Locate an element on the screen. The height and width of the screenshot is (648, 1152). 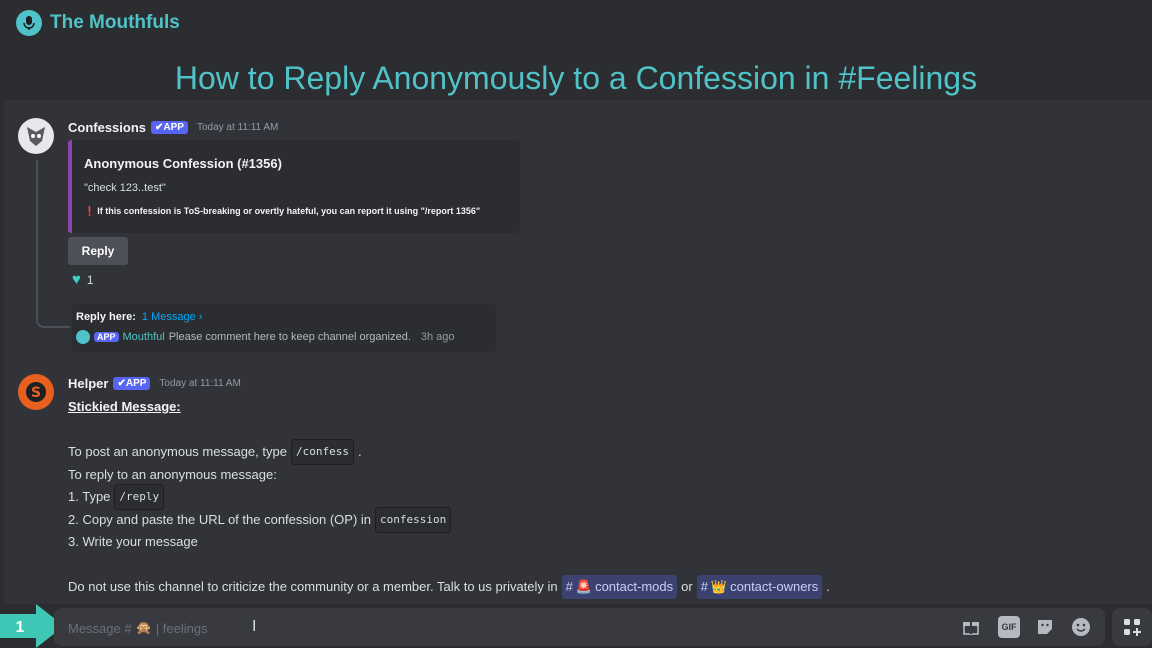
reply-button: Reply is located at coordinates (98, 251).